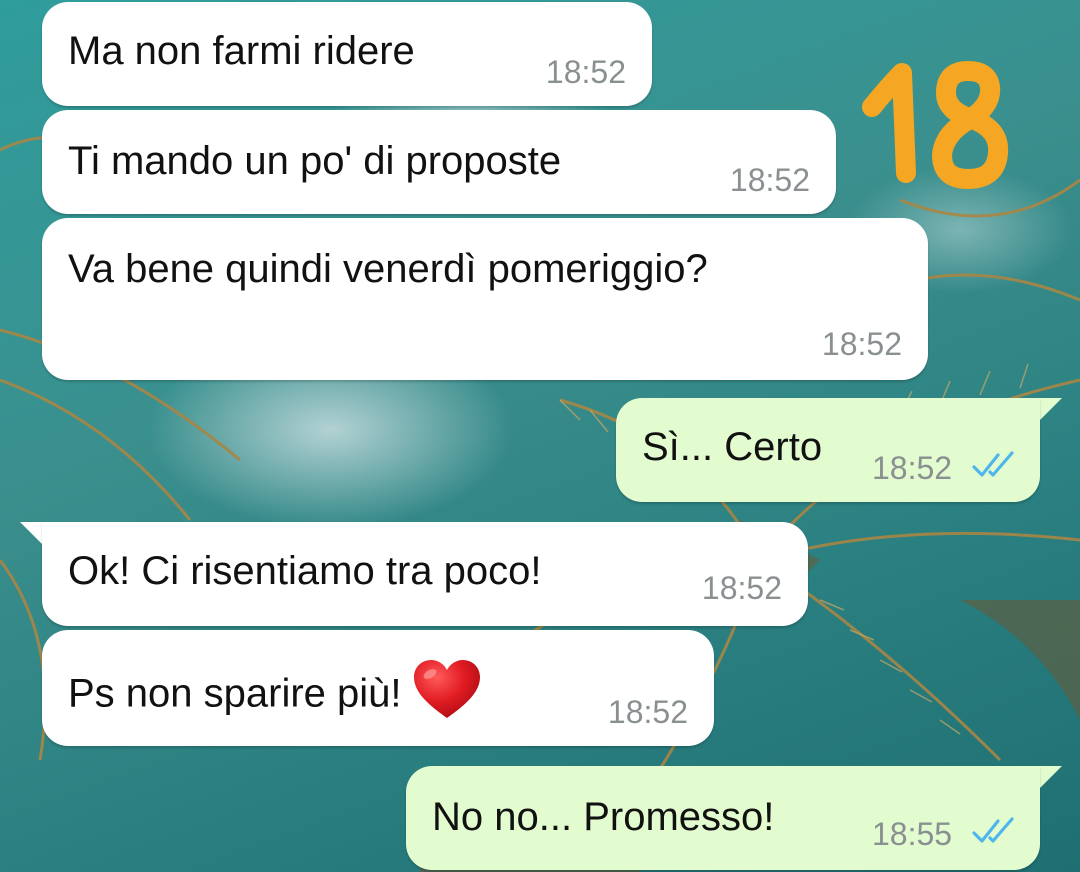  I want to click on message-timestamp: 18:55, so click(912, 834).